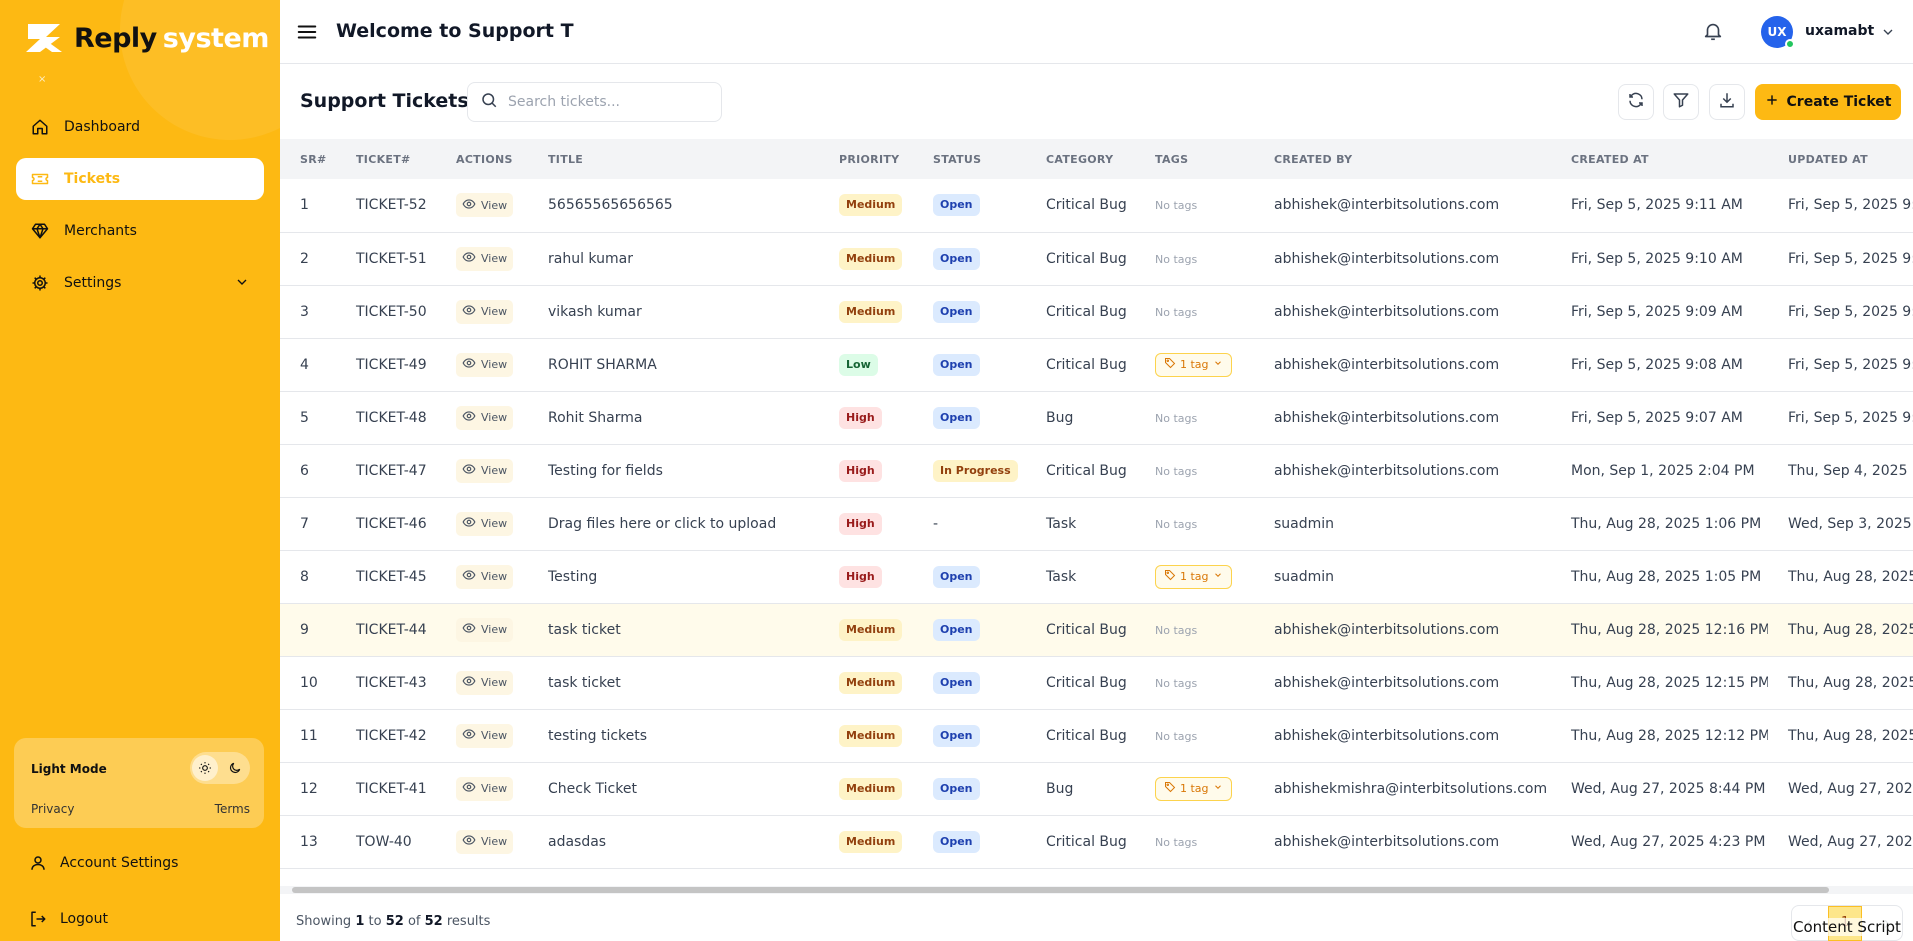  What do you see at coordinates (936, 523) in the screenshot?
I see `status-empty: -` at bounding box center [936, 523].